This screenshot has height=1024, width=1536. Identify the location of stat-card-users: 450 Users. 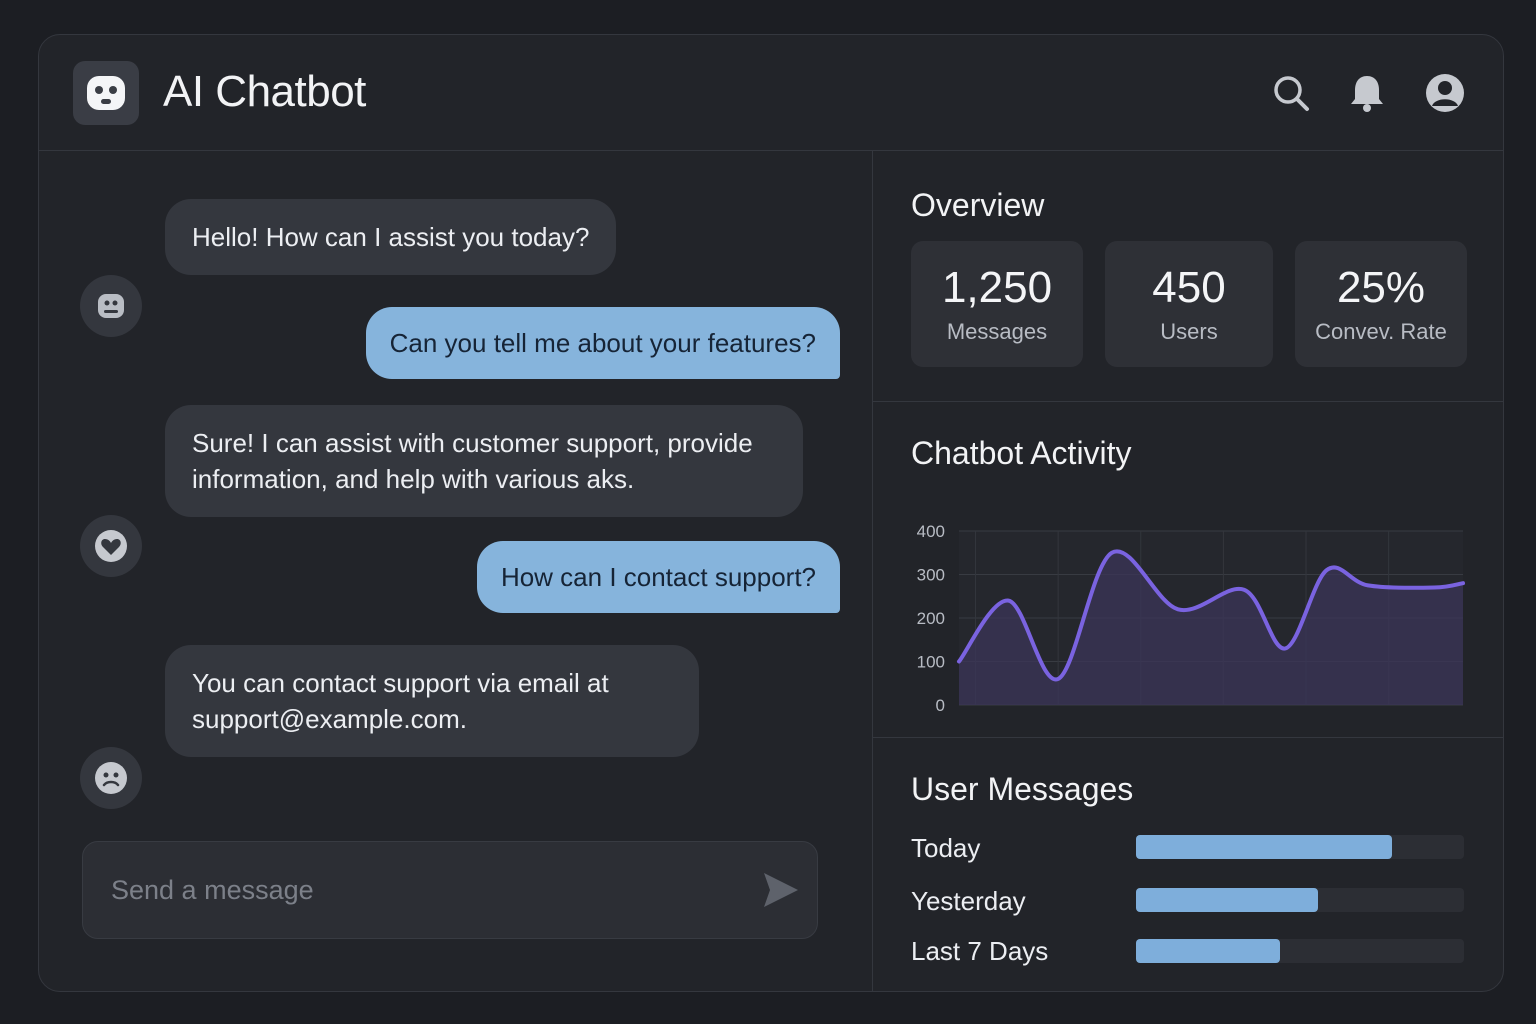
(1189, 304).